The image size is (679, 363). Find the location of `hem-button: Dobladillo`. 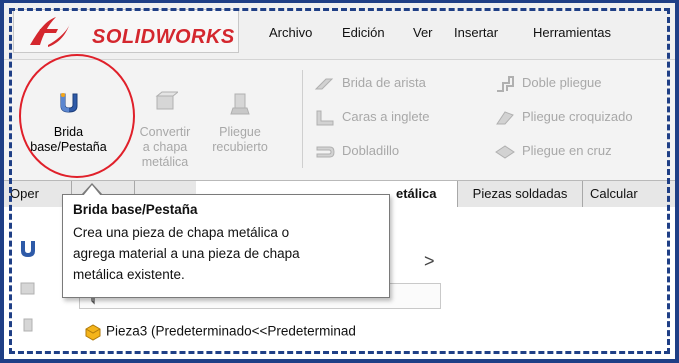

hem-button: Dobladillo is located at coordinates (356, 151).